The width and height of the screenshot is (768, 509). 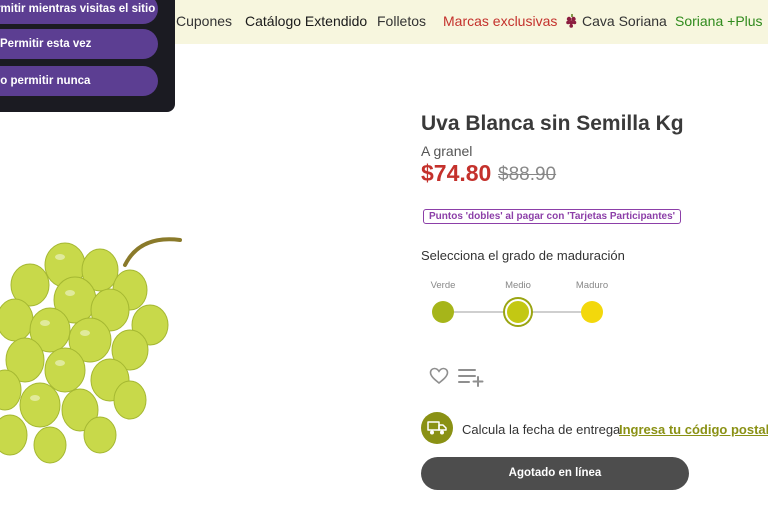 I want to click on truck-icon, so click(x=437, y=428).